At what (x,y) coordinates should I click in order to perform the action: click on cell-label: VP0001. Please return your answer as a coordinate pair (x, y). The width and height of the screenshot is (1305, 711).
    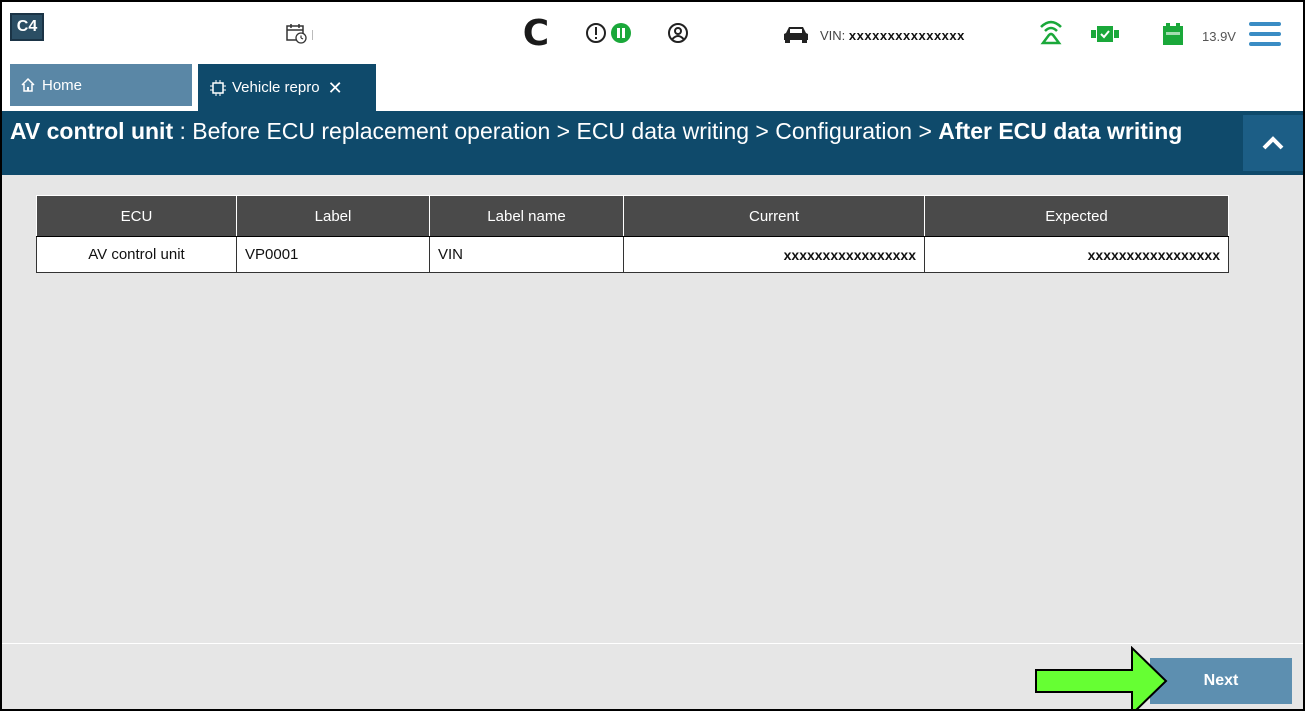
    Looking at the image, I should click on (333, 254).